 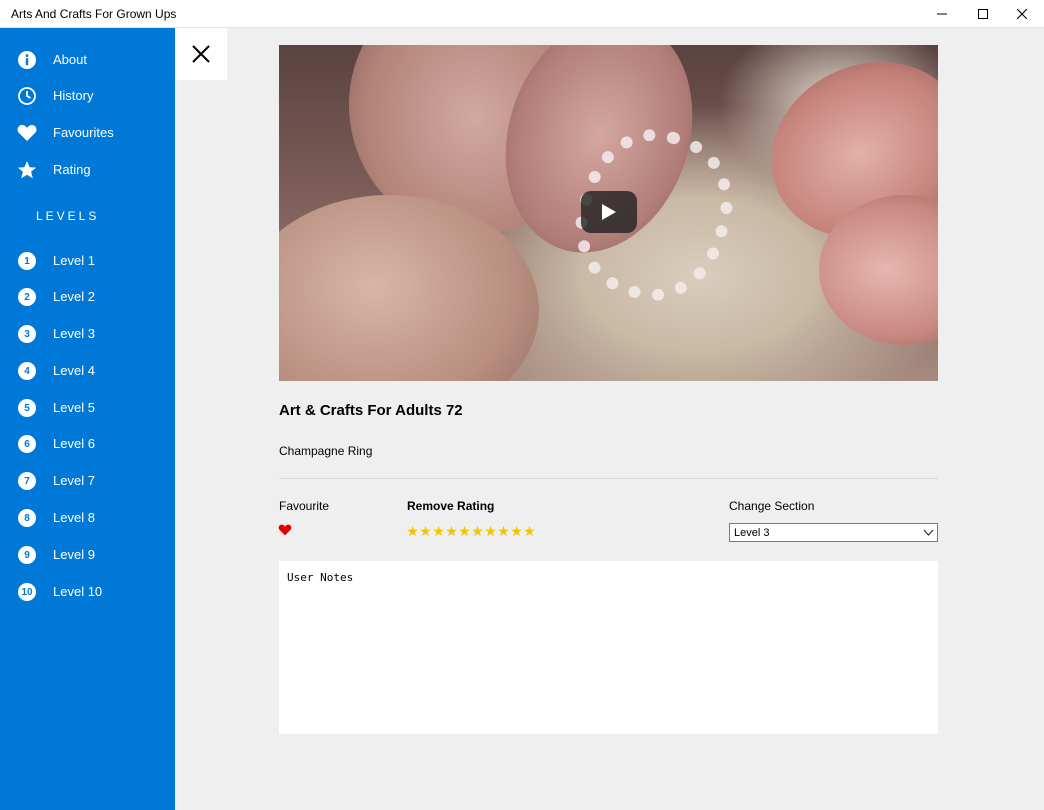 I want to click on number-badge-icon: 3, so click(x=27, y=334).